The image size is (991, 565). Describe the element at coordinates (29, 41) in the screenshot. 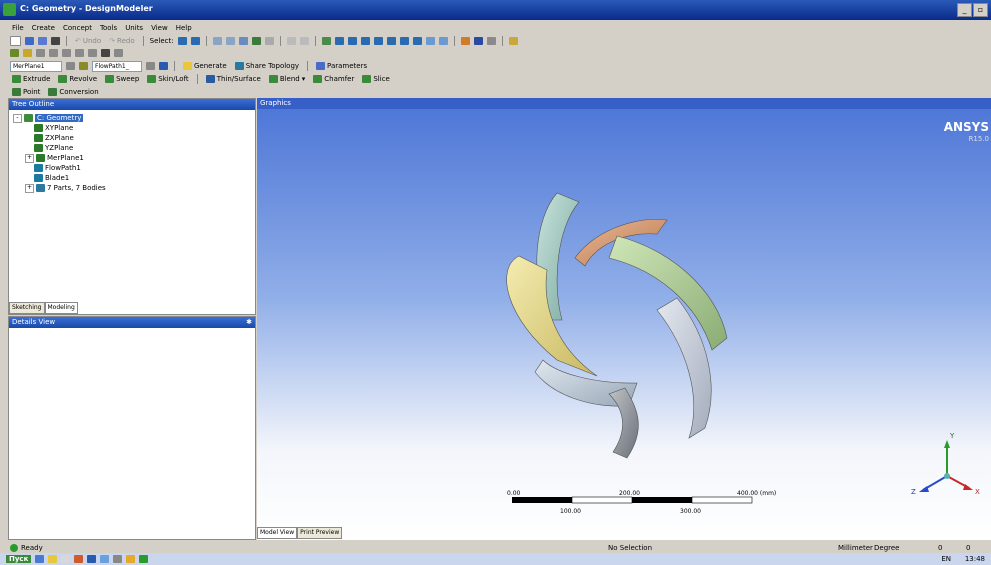

I see `save-icon` at that location.